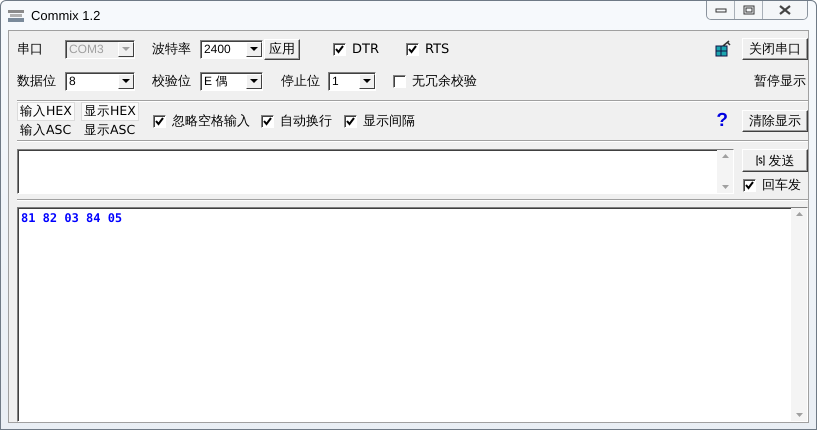 The width and height of the screenshot is (817, 430). I want to click on app-icon, so click(16, 15).